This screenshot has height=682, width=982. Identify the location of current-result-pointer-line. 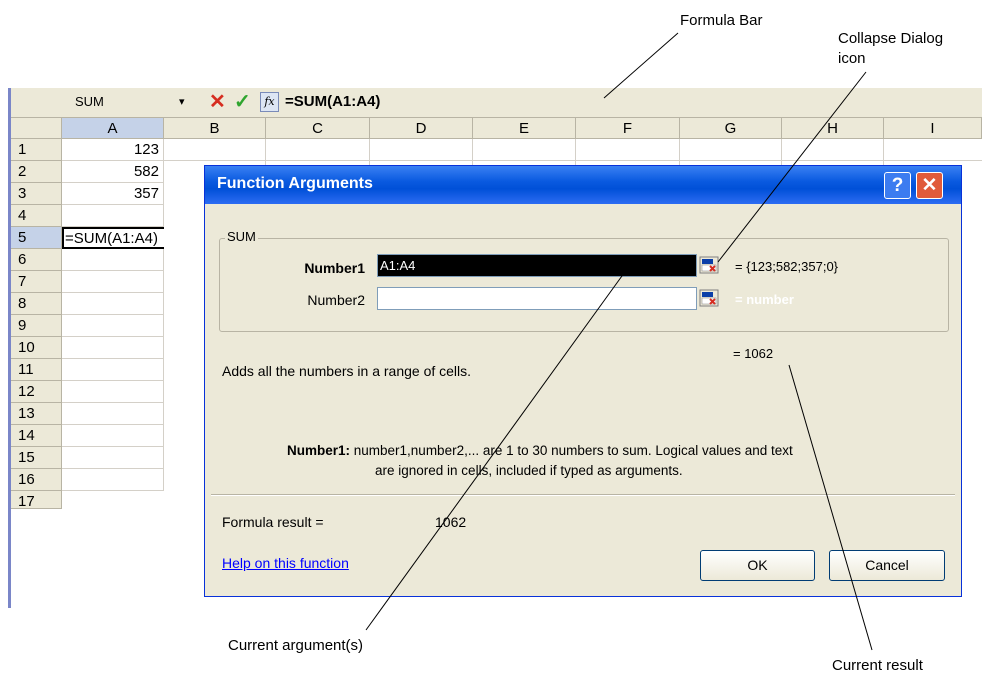
(830, 507).